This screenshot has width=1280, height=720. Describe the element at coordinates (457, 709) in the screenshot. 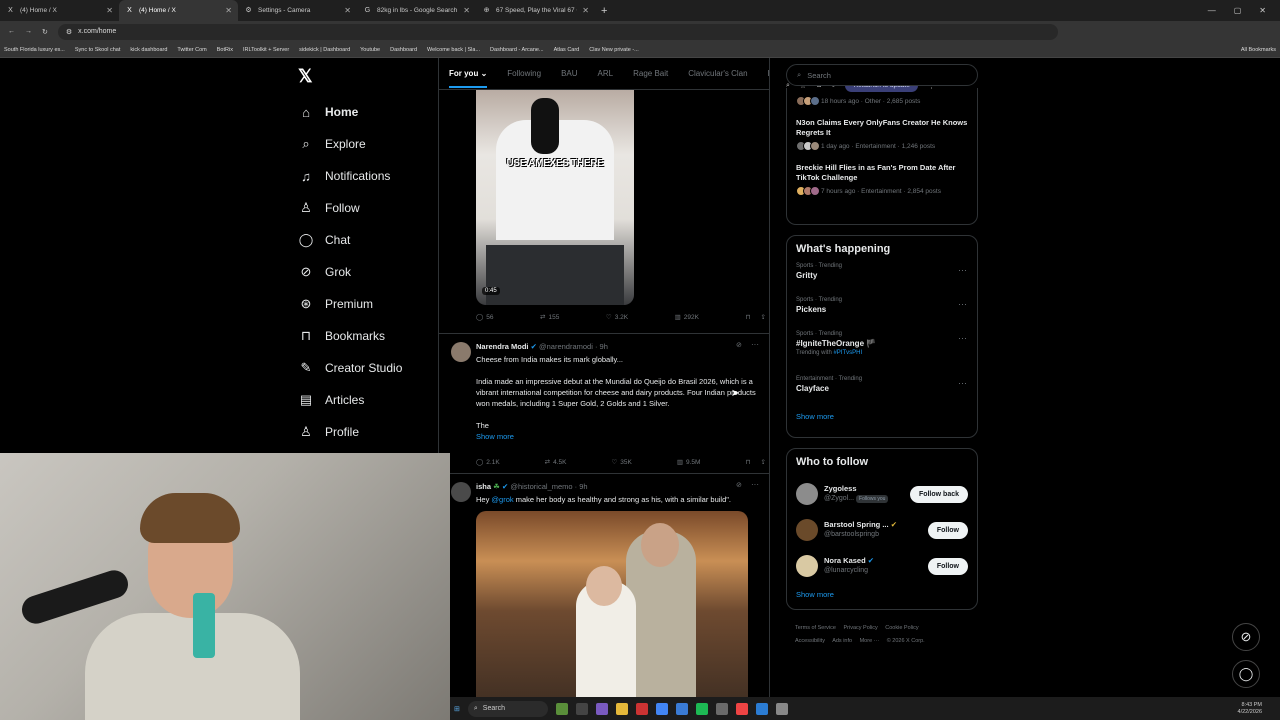

I see `windows-start-icon: ⊞` at that location.